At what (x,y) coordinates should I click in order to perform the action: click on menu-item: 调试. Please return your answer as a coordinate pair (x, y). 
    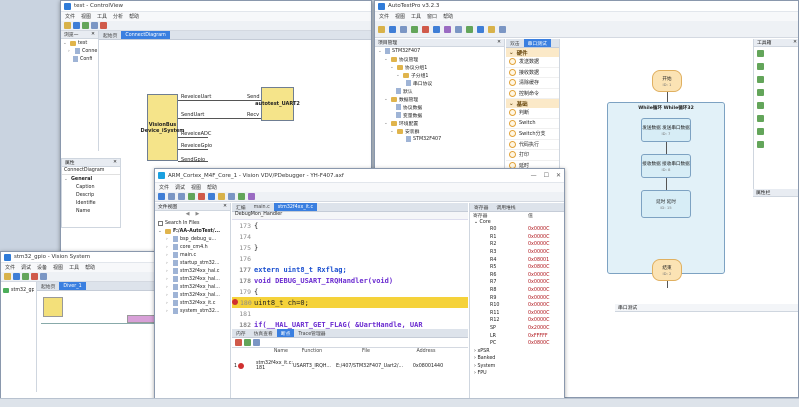
    Looking at the image, I should click on (26, 267).